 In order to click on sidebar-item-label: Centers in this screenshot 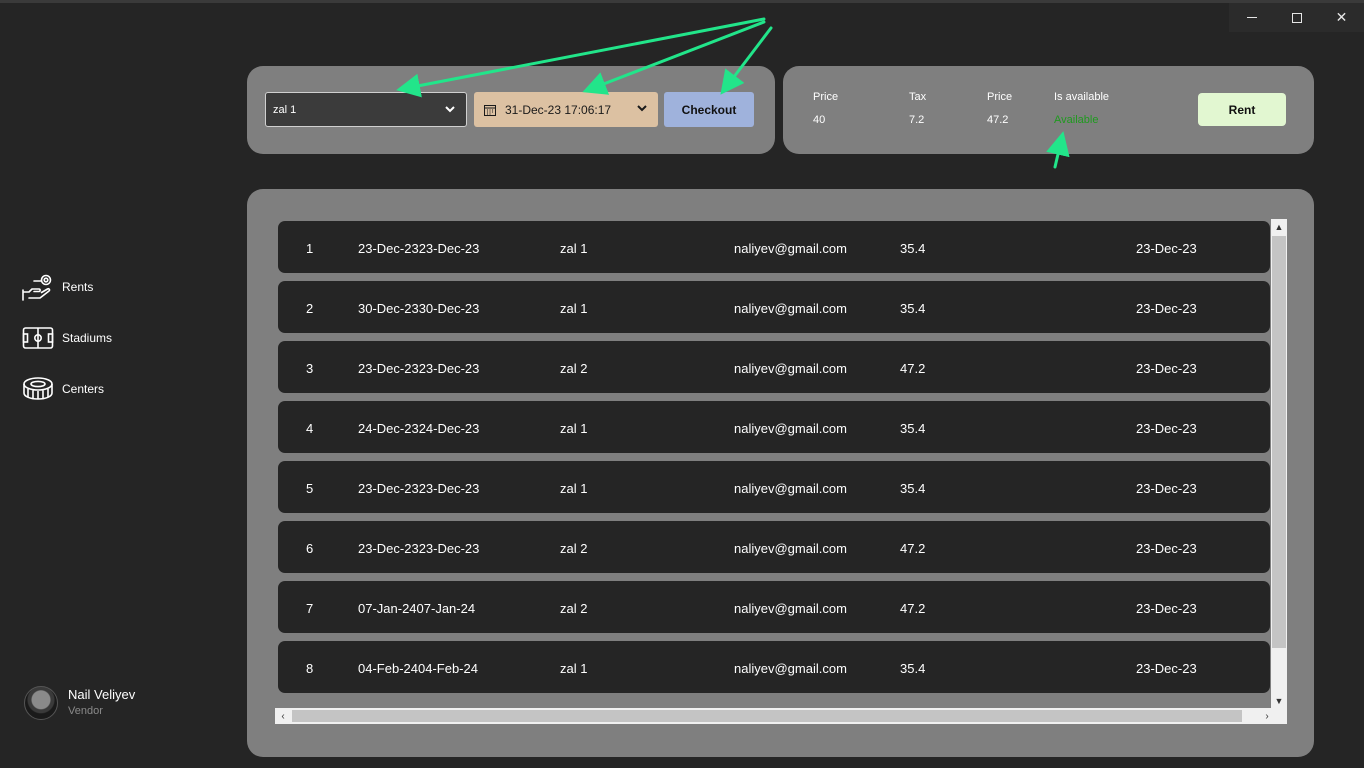, I will do `click(83, 389)`.